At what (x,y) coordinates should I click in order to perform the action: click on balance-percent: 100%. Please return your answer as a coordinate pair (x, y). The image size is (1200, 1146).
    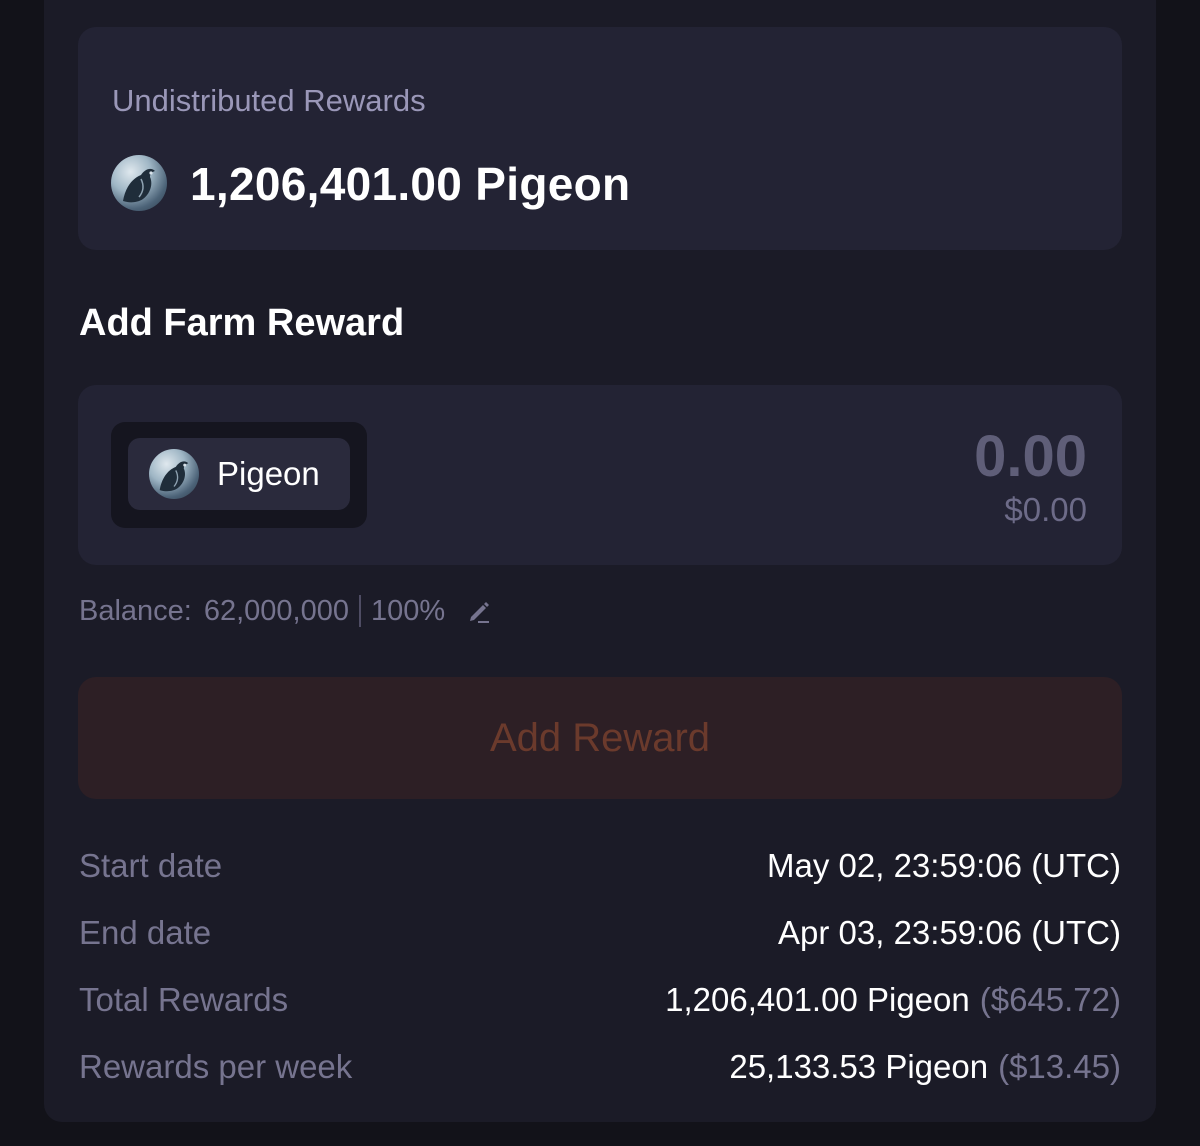
    Looking at the image, I should click on (408, 611).